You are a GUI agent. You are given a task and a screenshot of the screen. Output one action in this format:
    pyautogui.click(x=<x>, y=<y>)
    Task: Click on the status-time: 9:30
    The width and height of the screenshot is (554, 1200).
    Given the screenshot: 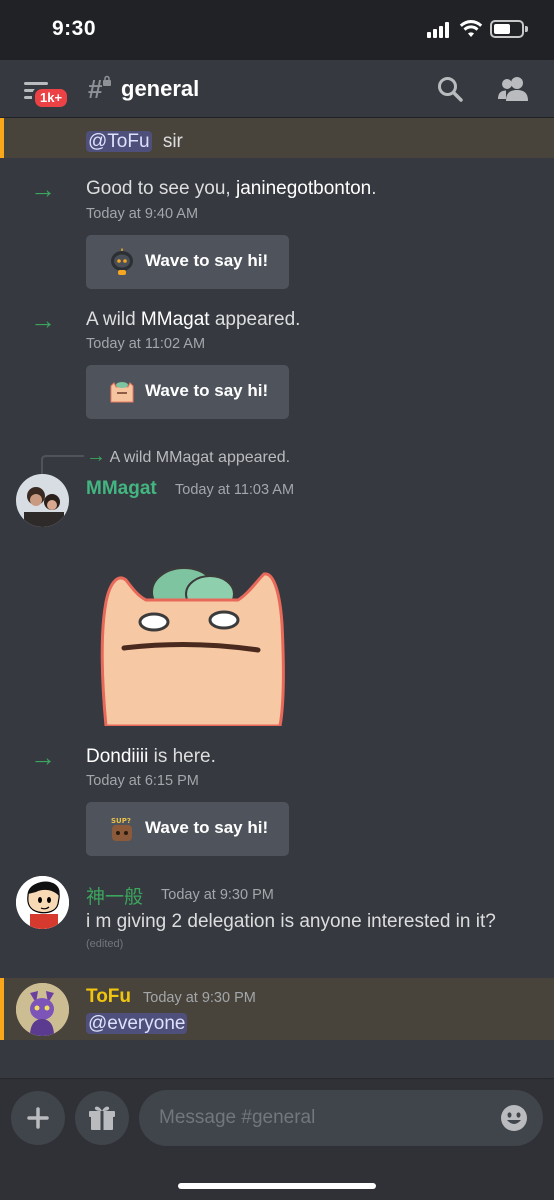 What is the action you would take?
    pyautogui.click(x=74, y=28)
    